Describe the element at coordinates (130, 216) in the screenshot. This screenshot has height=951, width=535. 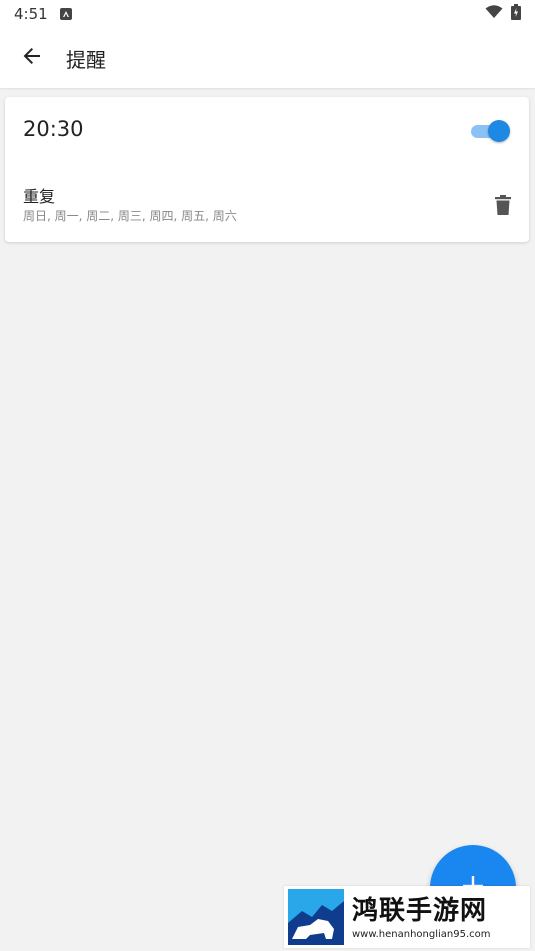
I see `repeat-days: 周日, 周一, 周二, 周三, 周四, 周五, 周六` at that location.